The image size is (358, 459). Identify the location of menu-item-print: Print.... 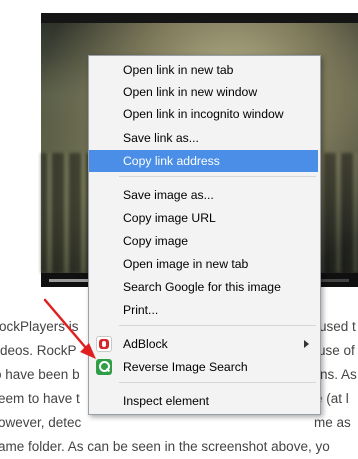
(203, 310).